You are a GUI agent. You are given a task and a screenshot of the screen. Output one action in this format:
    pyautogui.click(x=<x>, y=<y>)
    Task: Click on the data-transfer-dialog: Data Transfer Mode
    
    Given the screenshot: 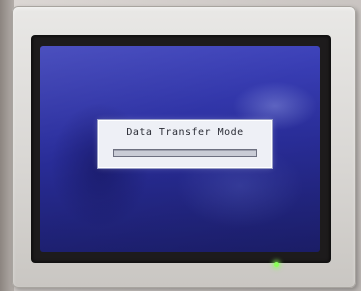 What is the action you would take?
    pyautogui.click(x=185, y=144)
    